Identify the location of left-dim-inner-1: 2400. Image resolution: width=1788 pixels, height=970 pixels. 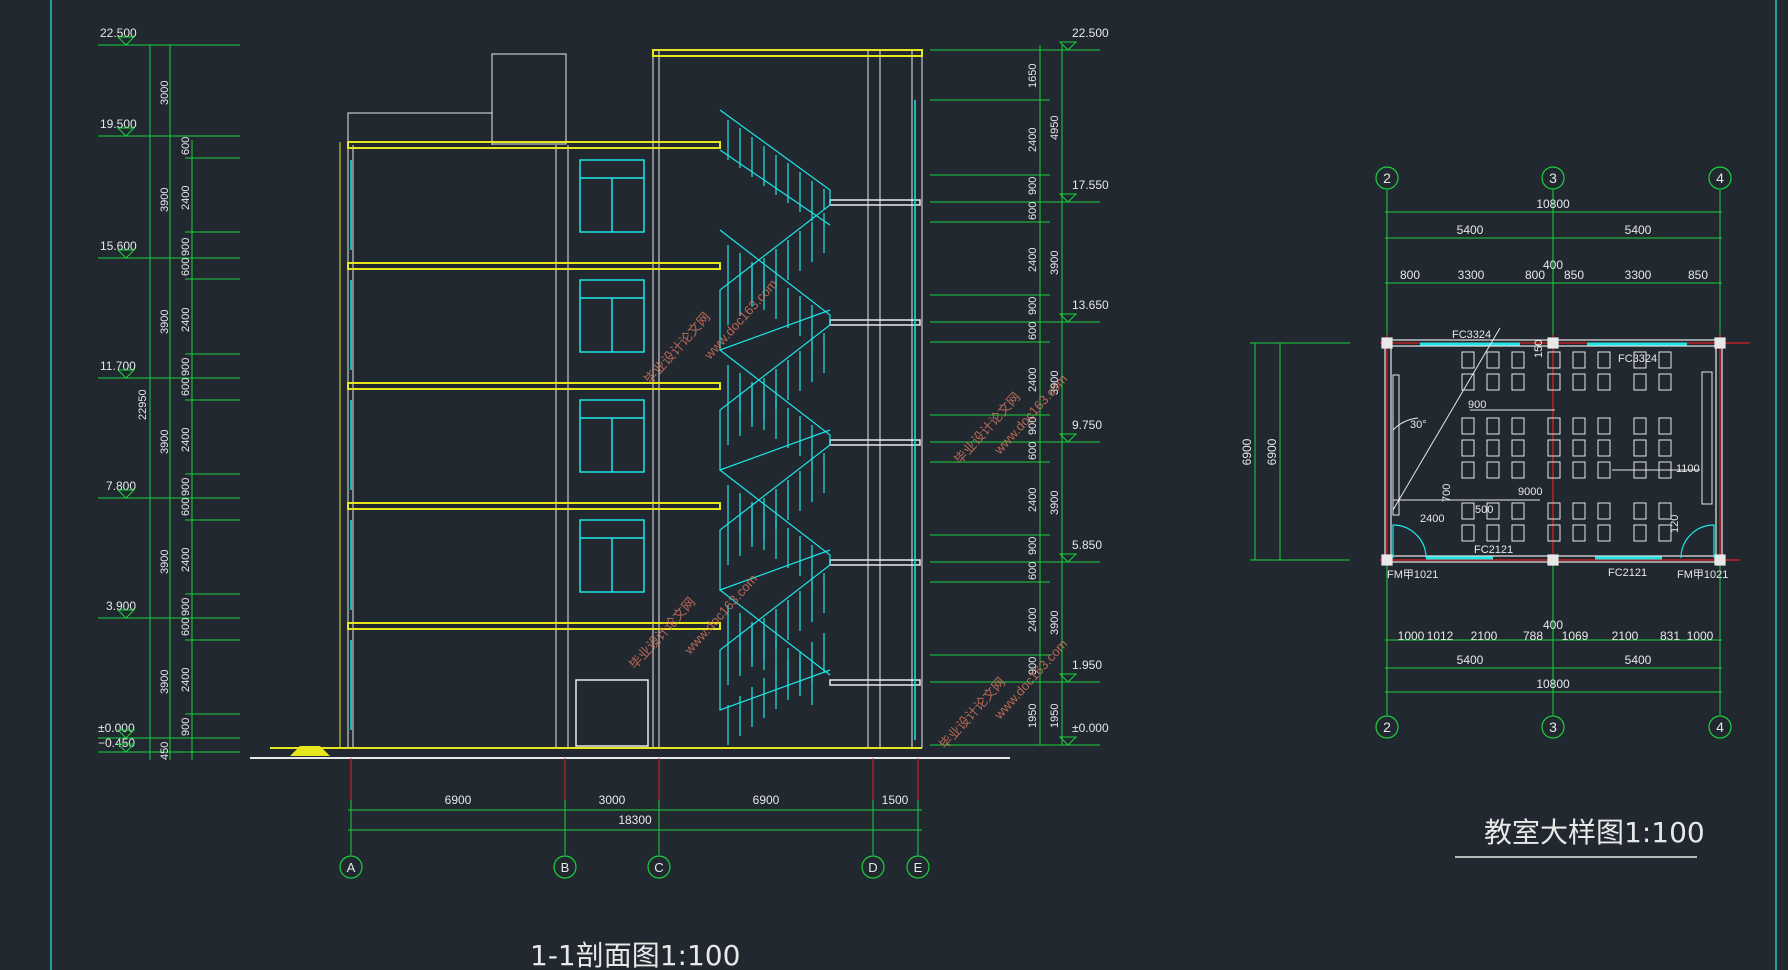
(186, 198).